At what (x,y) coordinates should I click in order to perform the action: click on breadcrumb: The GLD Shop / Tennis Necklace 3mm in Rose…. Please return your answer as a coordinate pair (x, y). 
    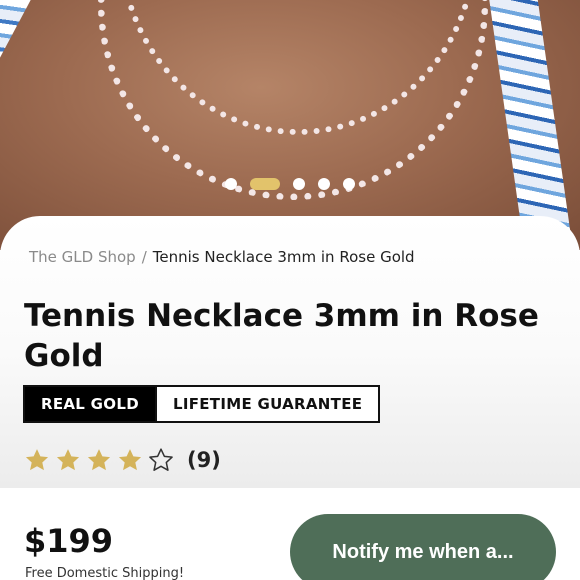
    Looking at the image, I should click on (222, 257).